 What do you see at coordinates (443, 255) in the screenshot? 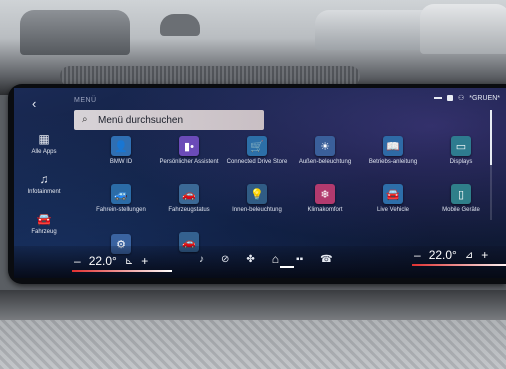
I see `temp-value-right: 22.0°` at bounding box center [443, 255].